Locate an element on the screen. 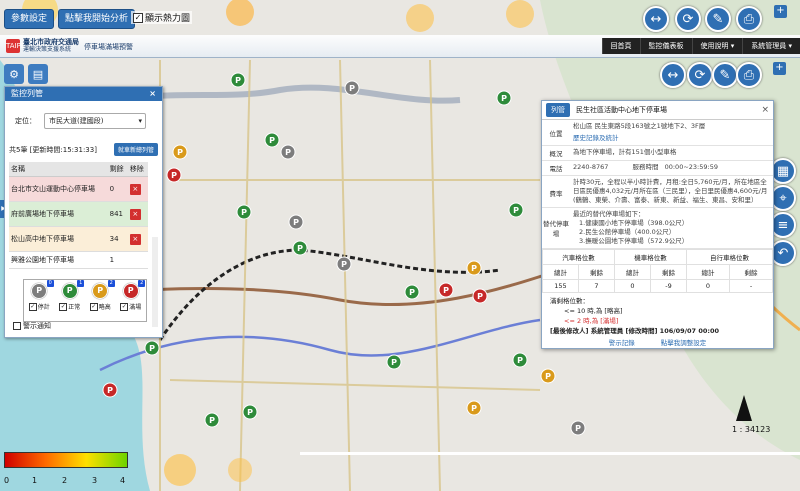 This screenshot has height=491, width=800. zoom-in-icon: + is located at coordinates (780, 11).